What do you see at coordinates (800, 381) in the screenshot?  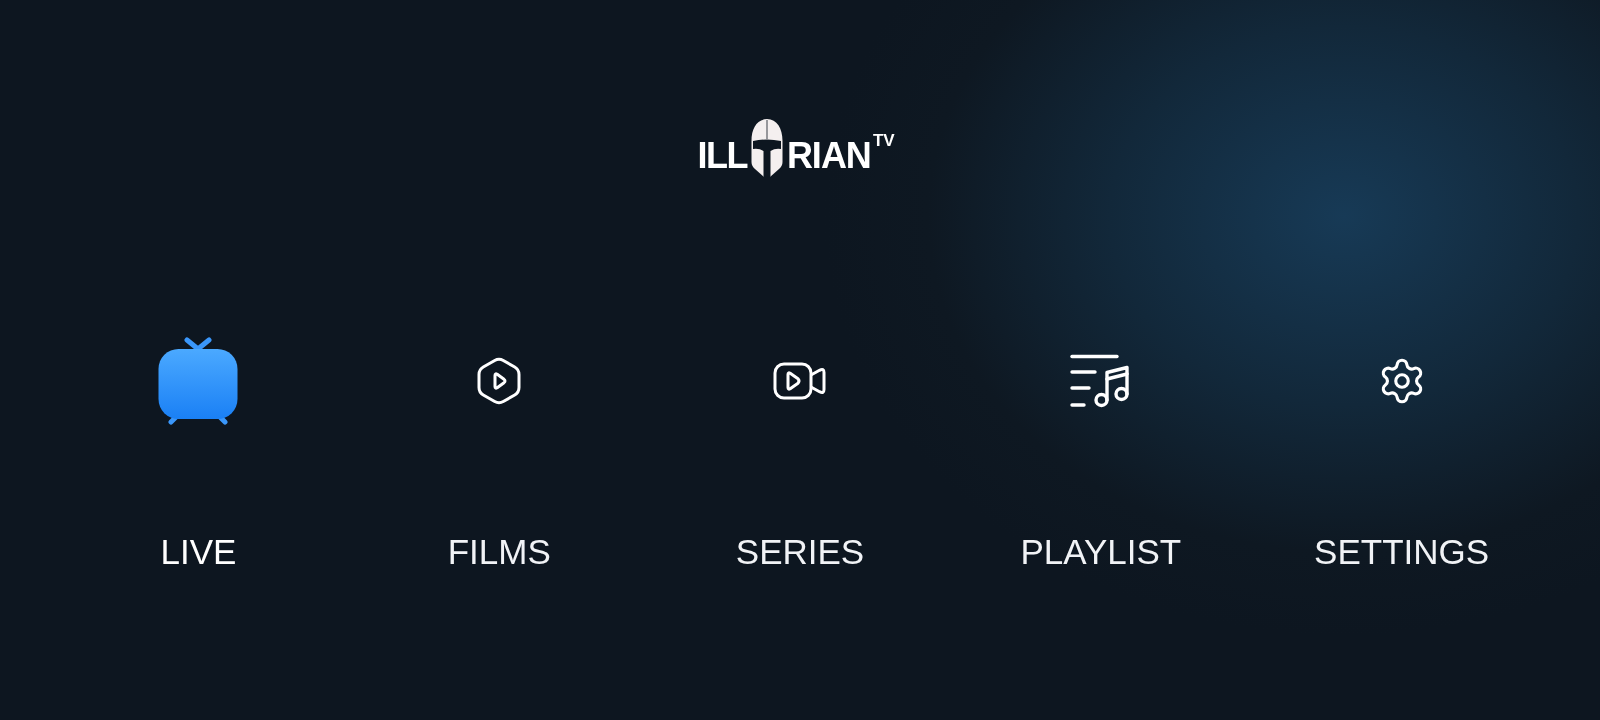 I see `video-camera-icon` at bounding box center [800, 381].